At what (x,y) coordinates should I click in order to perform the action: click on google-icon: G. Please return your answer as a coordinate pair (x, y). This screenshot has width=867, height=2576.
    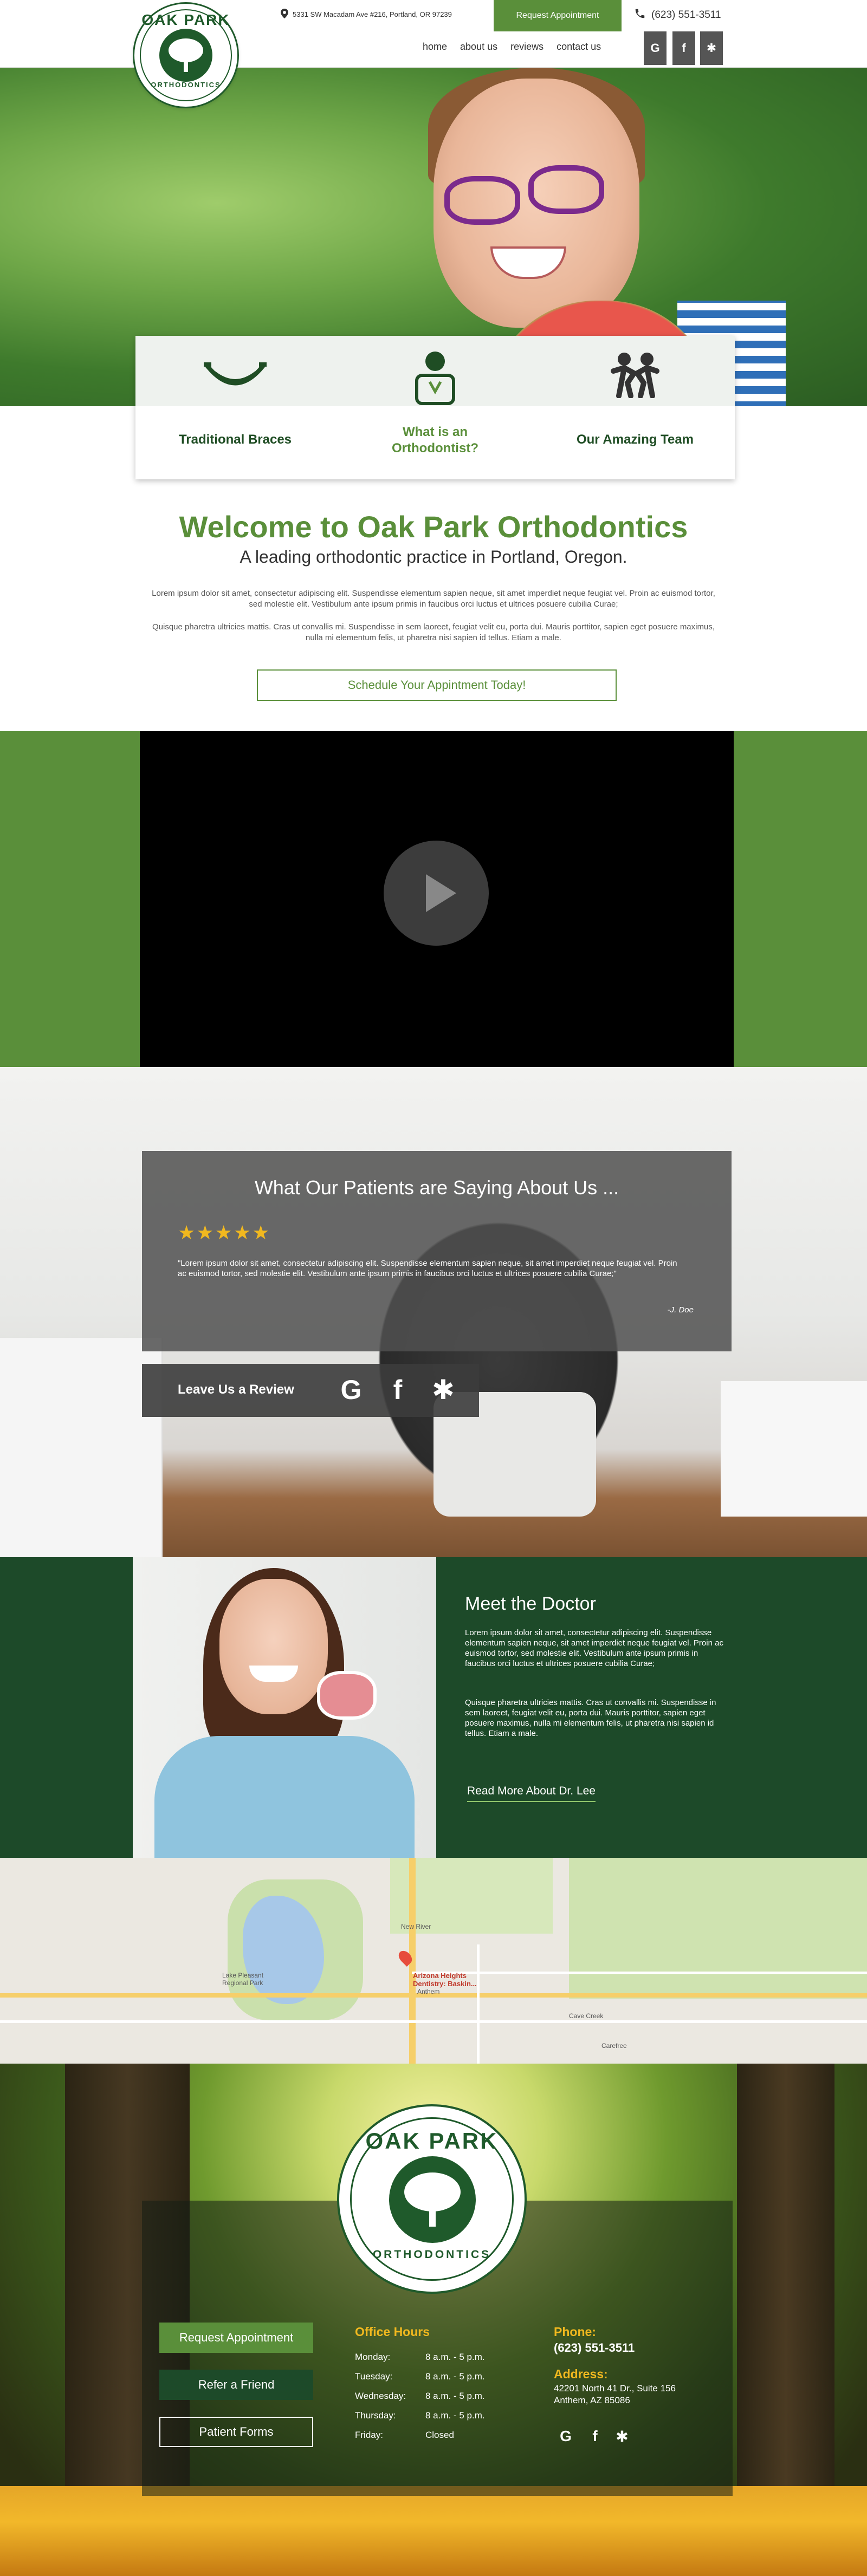
    Looking at the image, I should click on (655, 48).